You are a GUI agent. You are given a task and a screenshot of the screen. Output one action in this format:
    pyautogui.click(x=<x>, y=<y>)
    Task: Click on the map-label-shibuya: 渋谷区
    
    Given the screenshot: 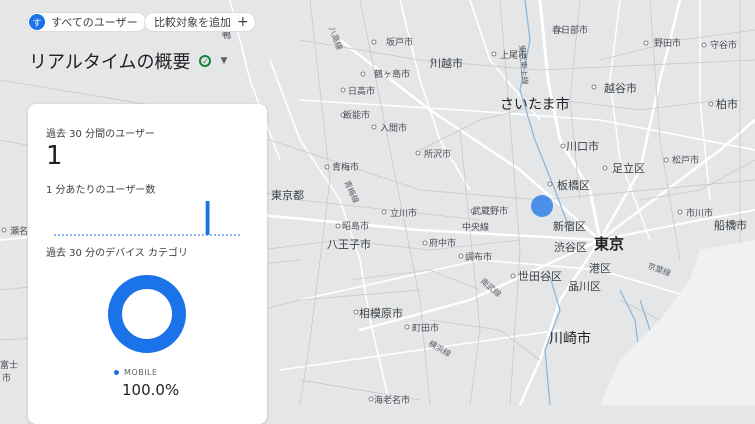 What is the action you would take?
    pyautogui.click(x=570, y=247)
    